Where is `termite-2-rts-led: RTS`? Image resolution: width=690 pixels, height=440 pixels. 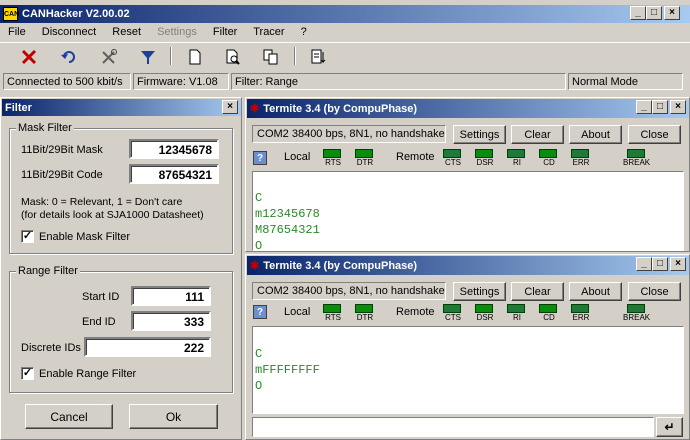 termite-2-rts-led: RTS is located at coordinates (333, 313).